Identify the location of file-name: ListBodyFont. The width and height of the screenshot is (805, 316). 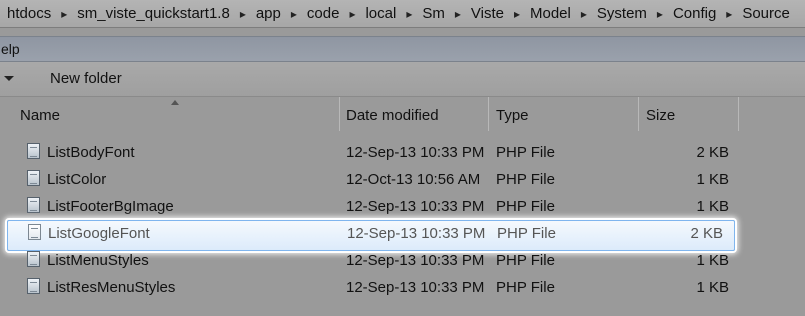
(91, 152).